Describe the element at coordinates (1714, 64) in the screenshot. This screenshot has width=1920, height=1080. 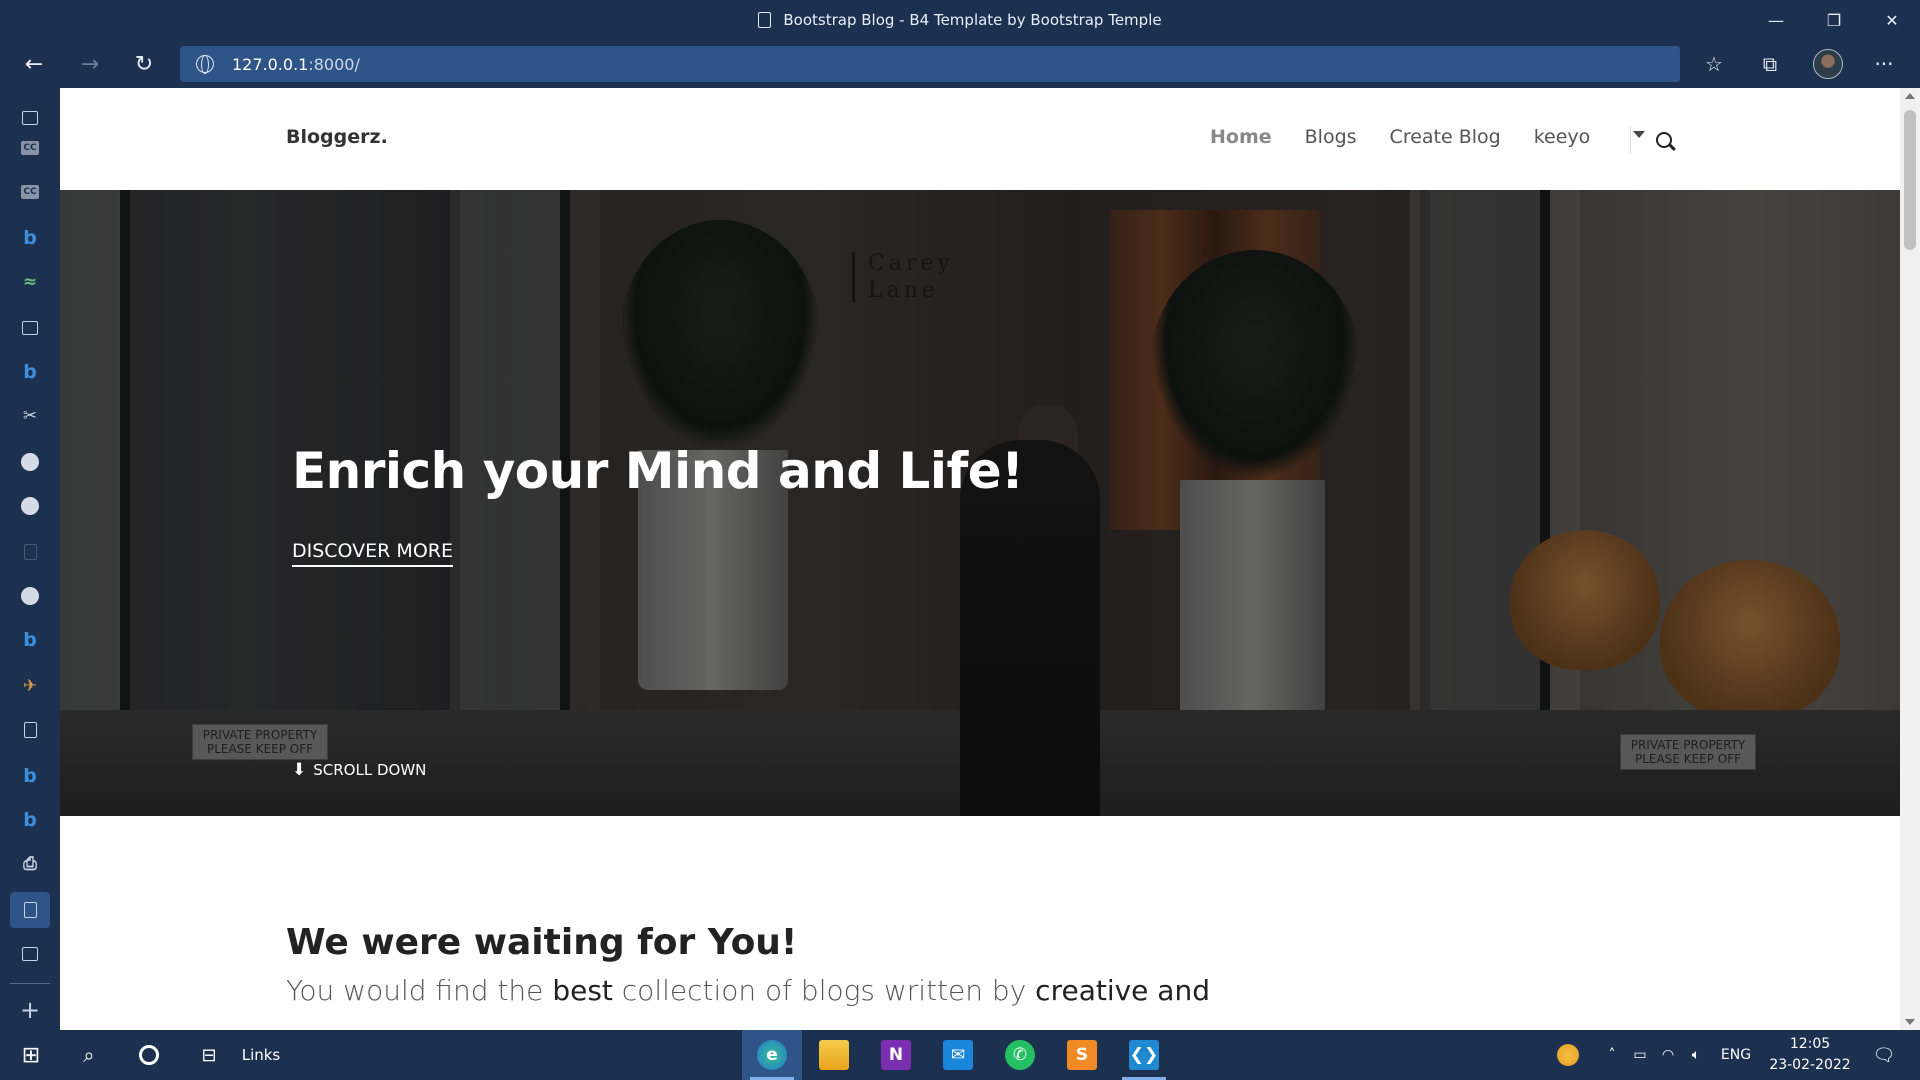
I see `favorites-star-icon: ☆` at that location.